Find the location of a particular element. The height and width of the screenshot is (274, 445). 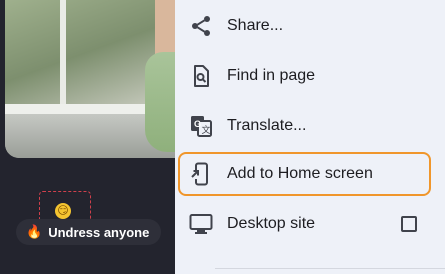

menu-divider is located at coordinates (330, 268).